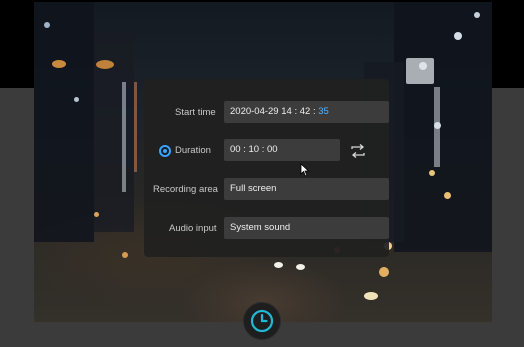  What do you see at coordinates (306, 189) in the screenshot?
I see `recording-area-select: Full screen` at bounding box center [306, 189].